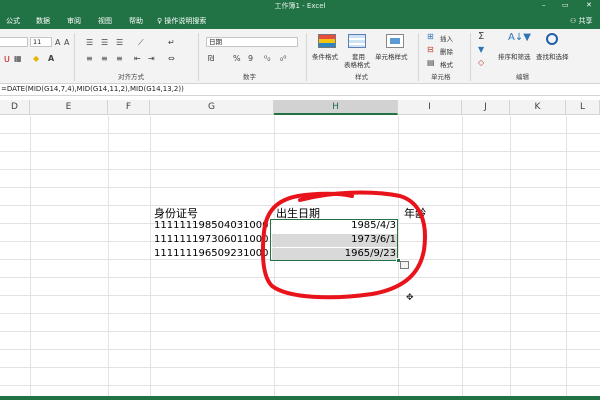  Describe the element at coordinates (514, 56) in the screenshot. I see `sort-filter-button: 排序和筛选` at that location.